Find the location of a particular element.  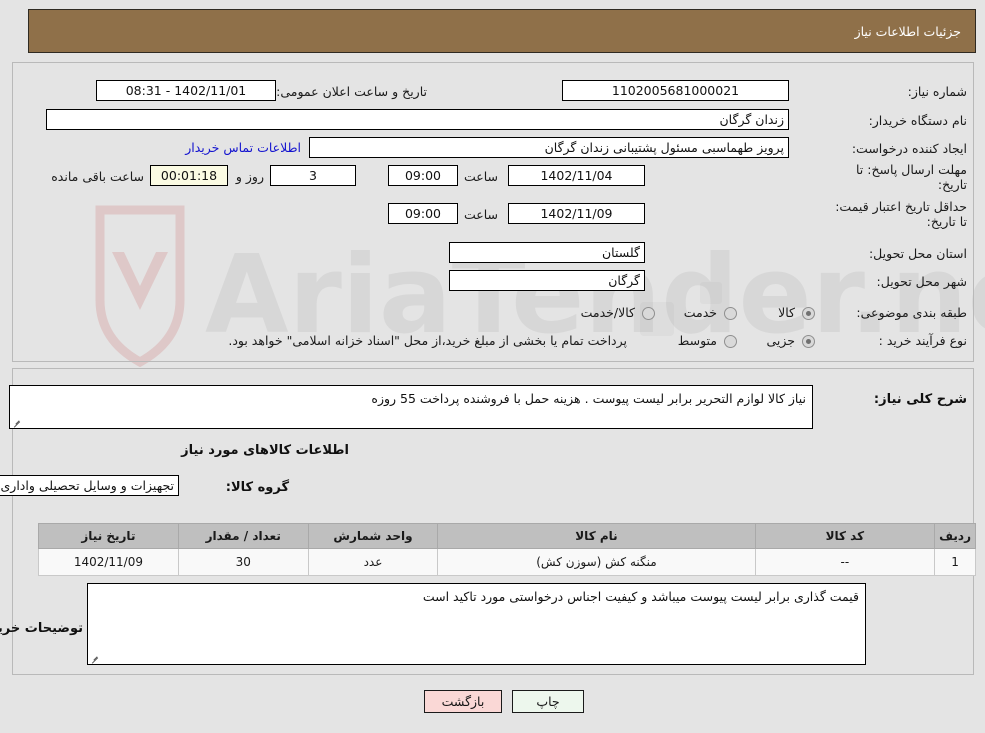

province-value: گلستان is located at coordinates (547, 252).